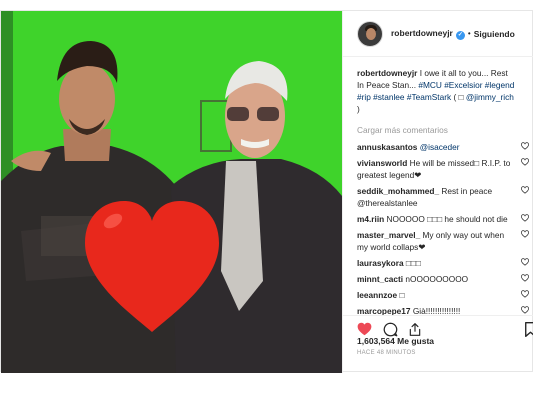 The height and width of the screenshot is (400, 533). Describe the element at coordinates (429, 97) in the screenshot. I see `hashtag: #TeamStark` at that location.